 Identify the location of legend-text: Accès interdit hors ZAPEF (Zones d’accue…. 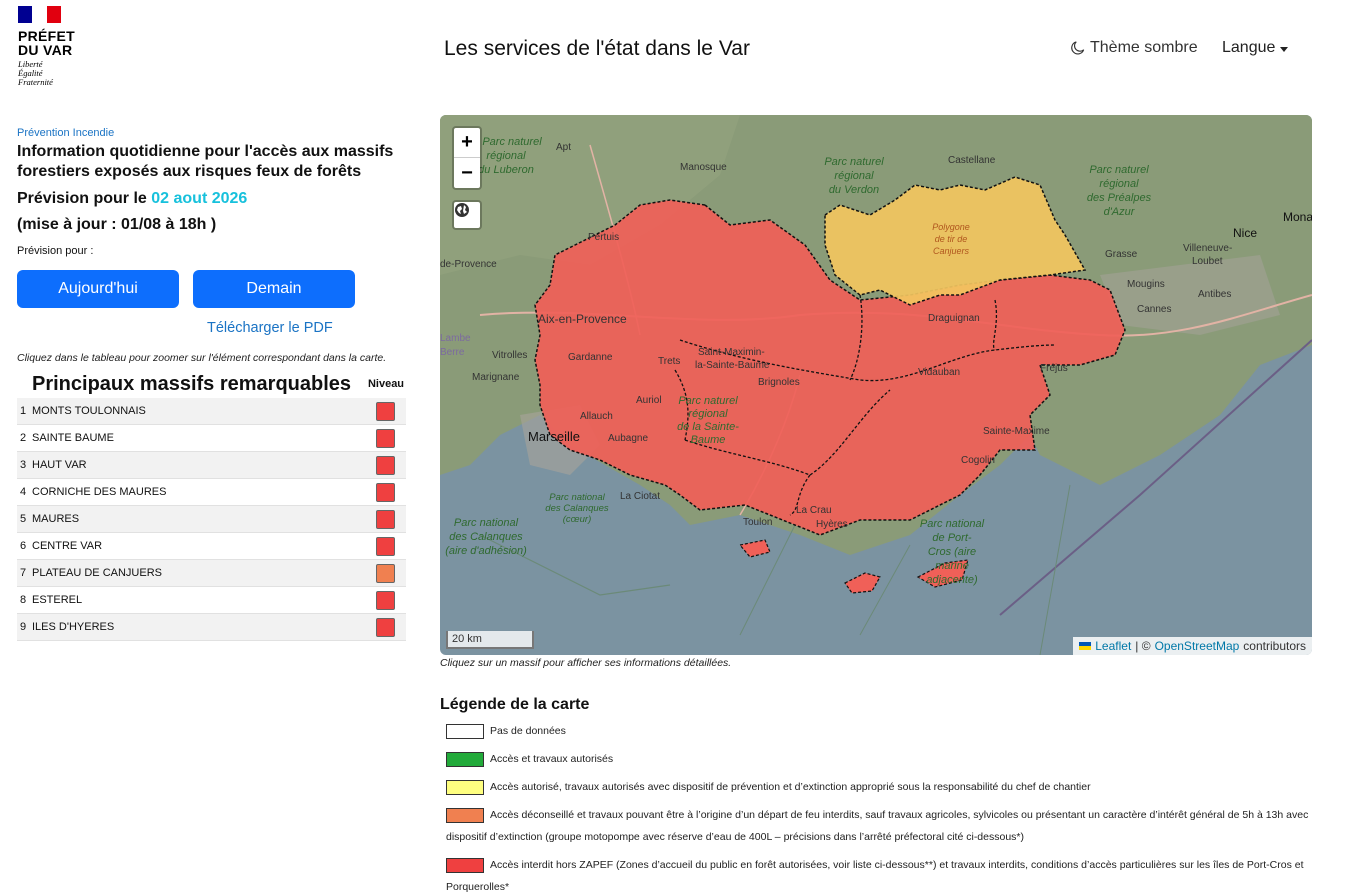
(875, 876).